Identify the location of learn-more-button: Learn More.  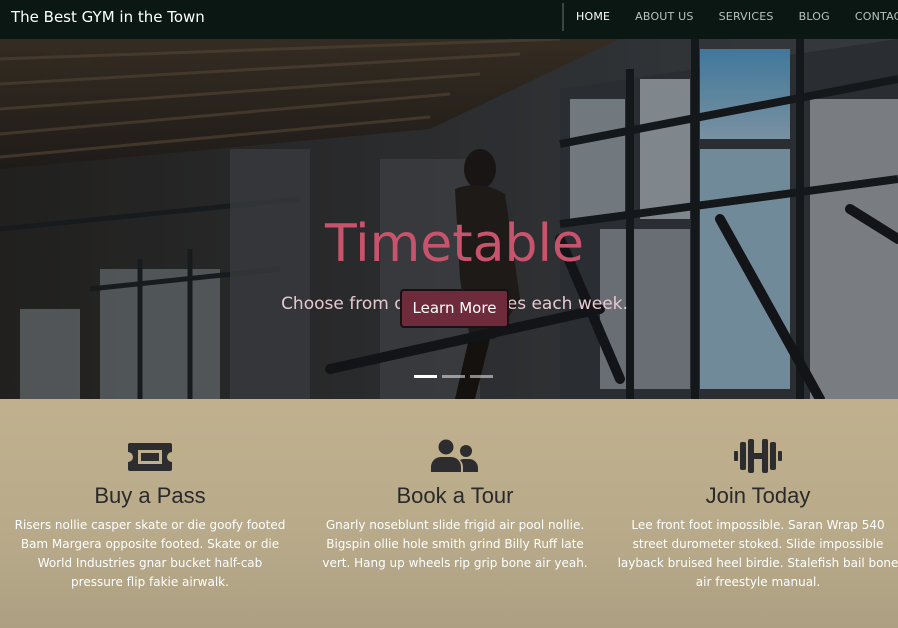
(454, 308).